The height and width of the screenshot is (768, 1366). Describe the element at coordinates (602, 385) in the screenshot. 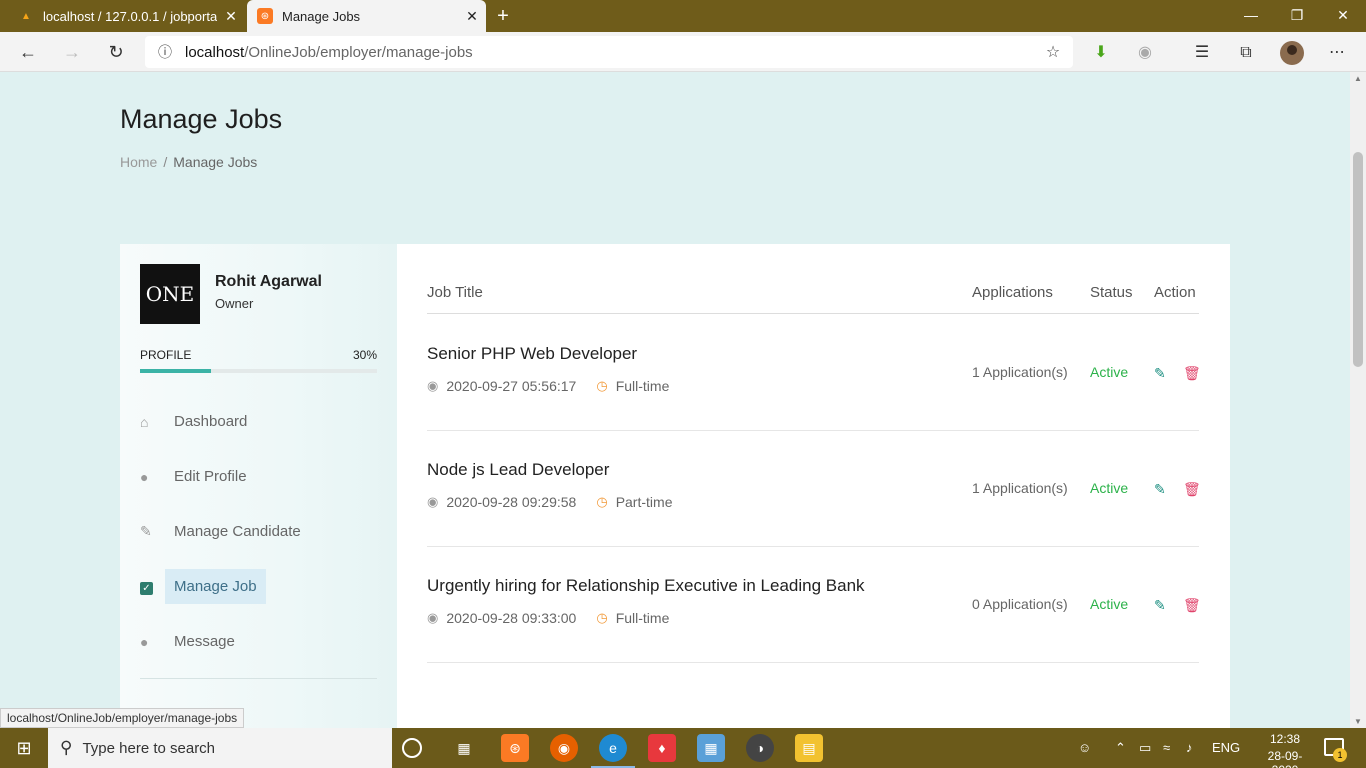

I see `clock-icon: ◷` at that location.